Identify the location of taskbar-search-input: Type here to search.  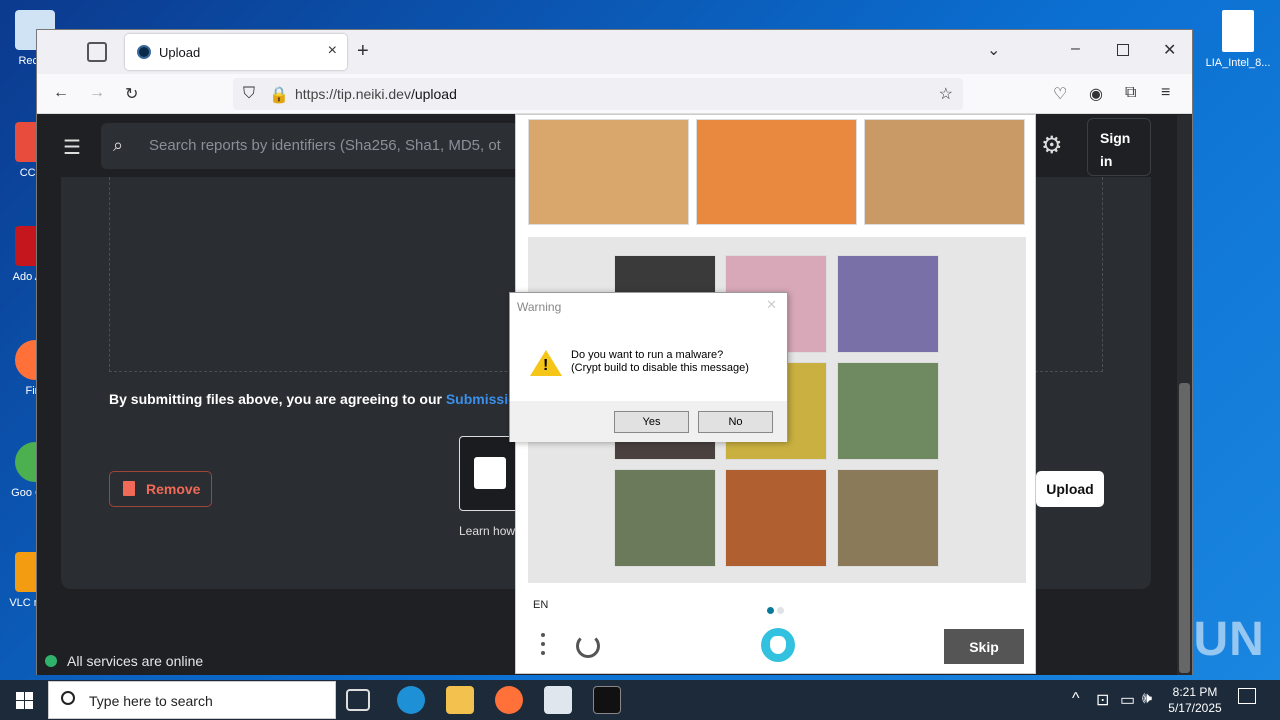
(192, 700).